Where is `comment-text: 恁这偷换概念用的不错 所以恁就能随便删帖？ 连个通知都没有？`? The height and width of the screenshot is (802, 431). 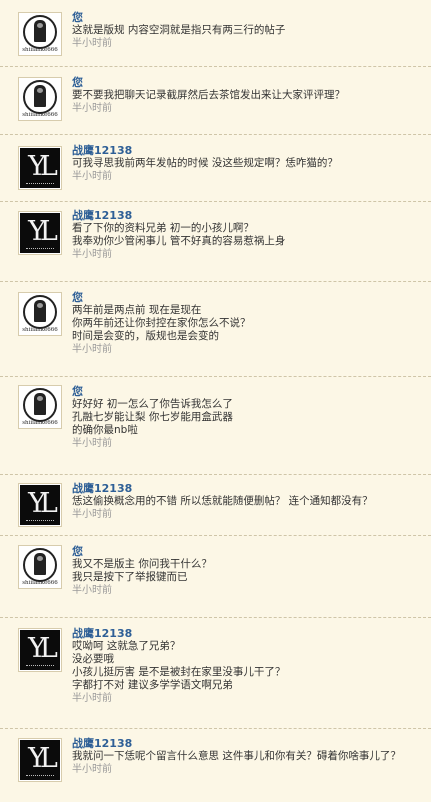
comment-text: 恁这偷换概念用的不错 所以恁就能随便删帖？ 连个通知都没有？ is located at coordinates (222, 501).